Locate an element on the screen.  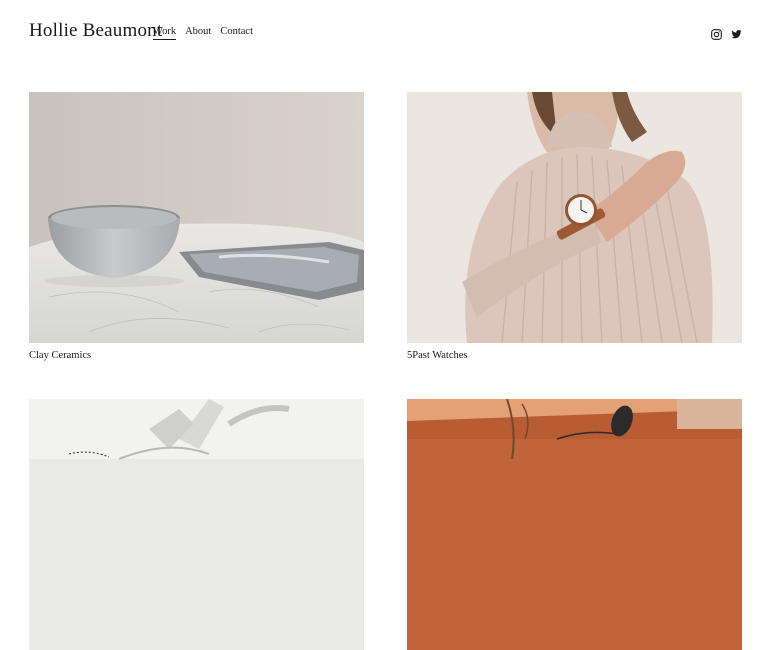
site-header: Hollie Beaumont Work About Contact is located at coordinates (385, 32).